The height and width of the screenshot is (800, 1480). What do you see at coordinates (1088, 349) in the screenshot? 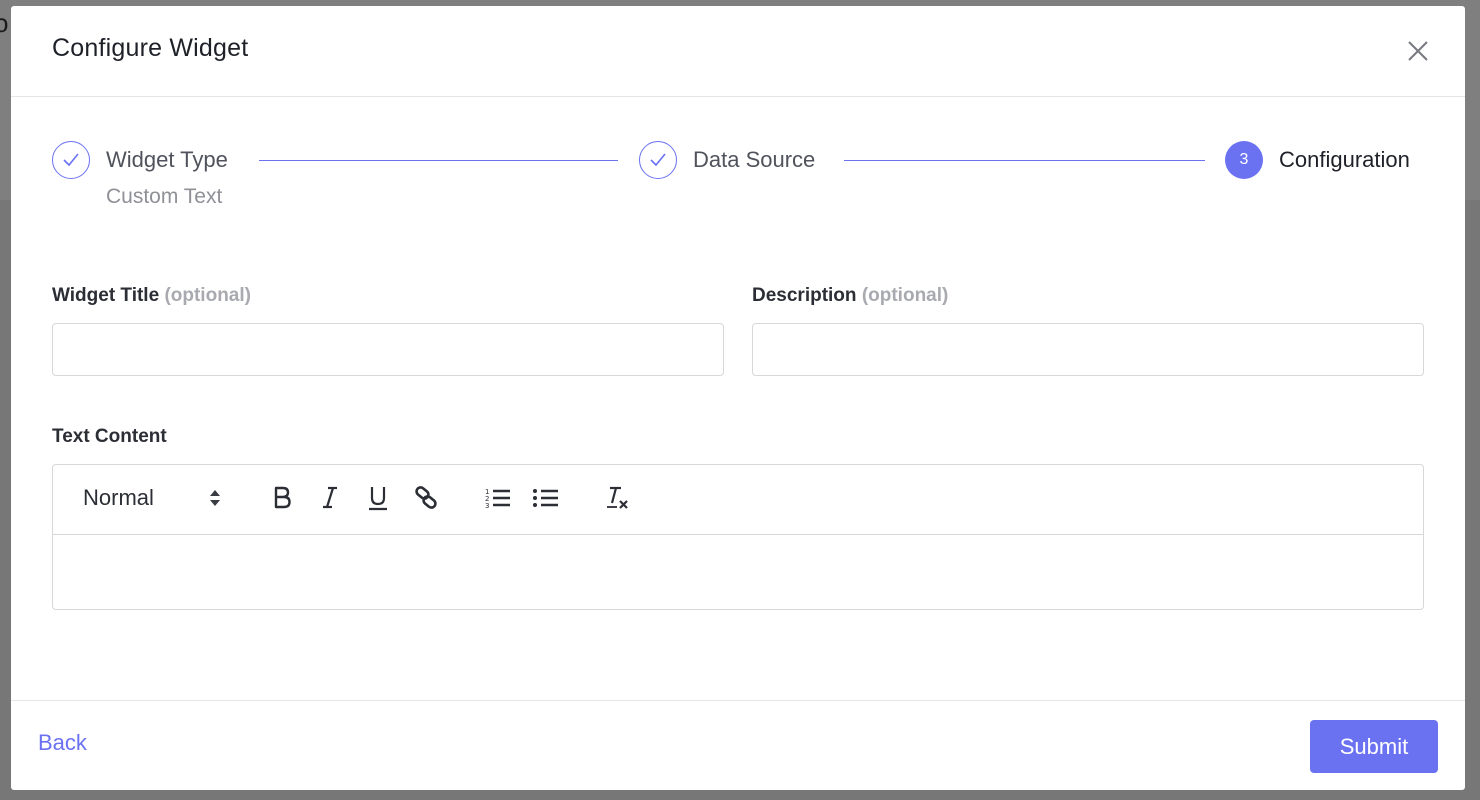
I see `description-input` at bounding box center [1088, 349].